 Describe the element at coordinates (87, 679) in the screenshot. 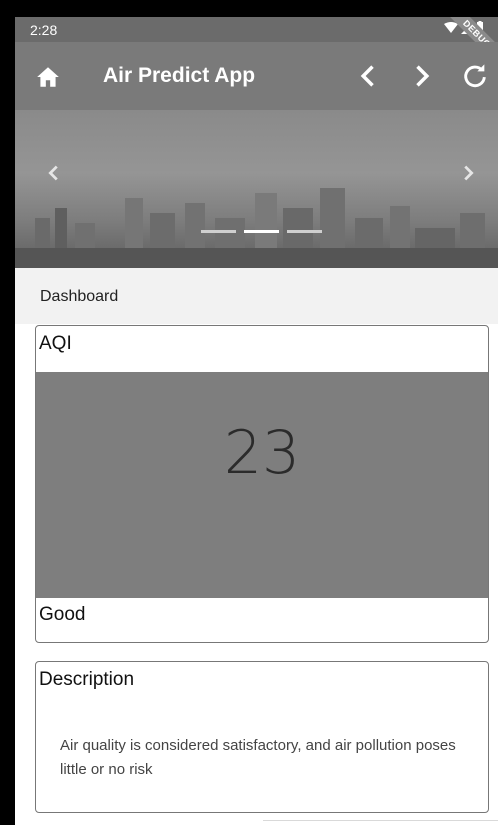

I see `description-title: Description` at that location.